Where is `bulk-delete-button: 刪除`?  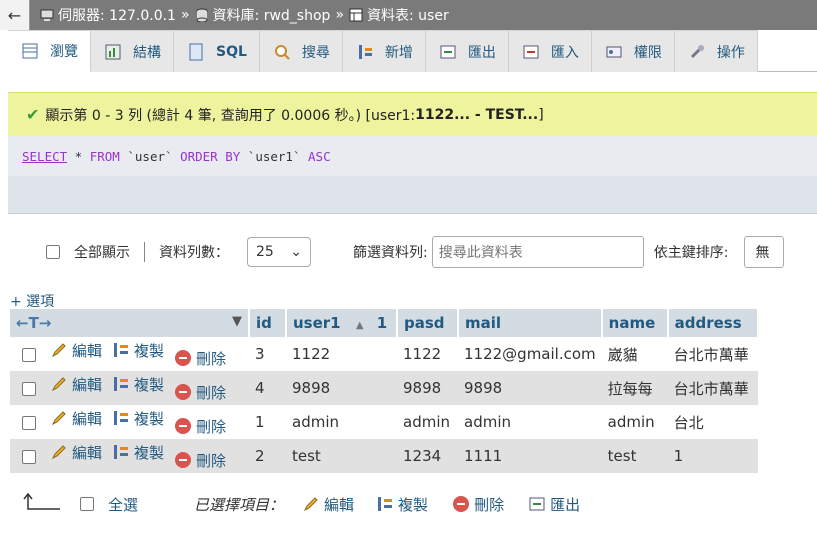 bulk-delete-button: 刪除 is located at coordinates (478, 504).